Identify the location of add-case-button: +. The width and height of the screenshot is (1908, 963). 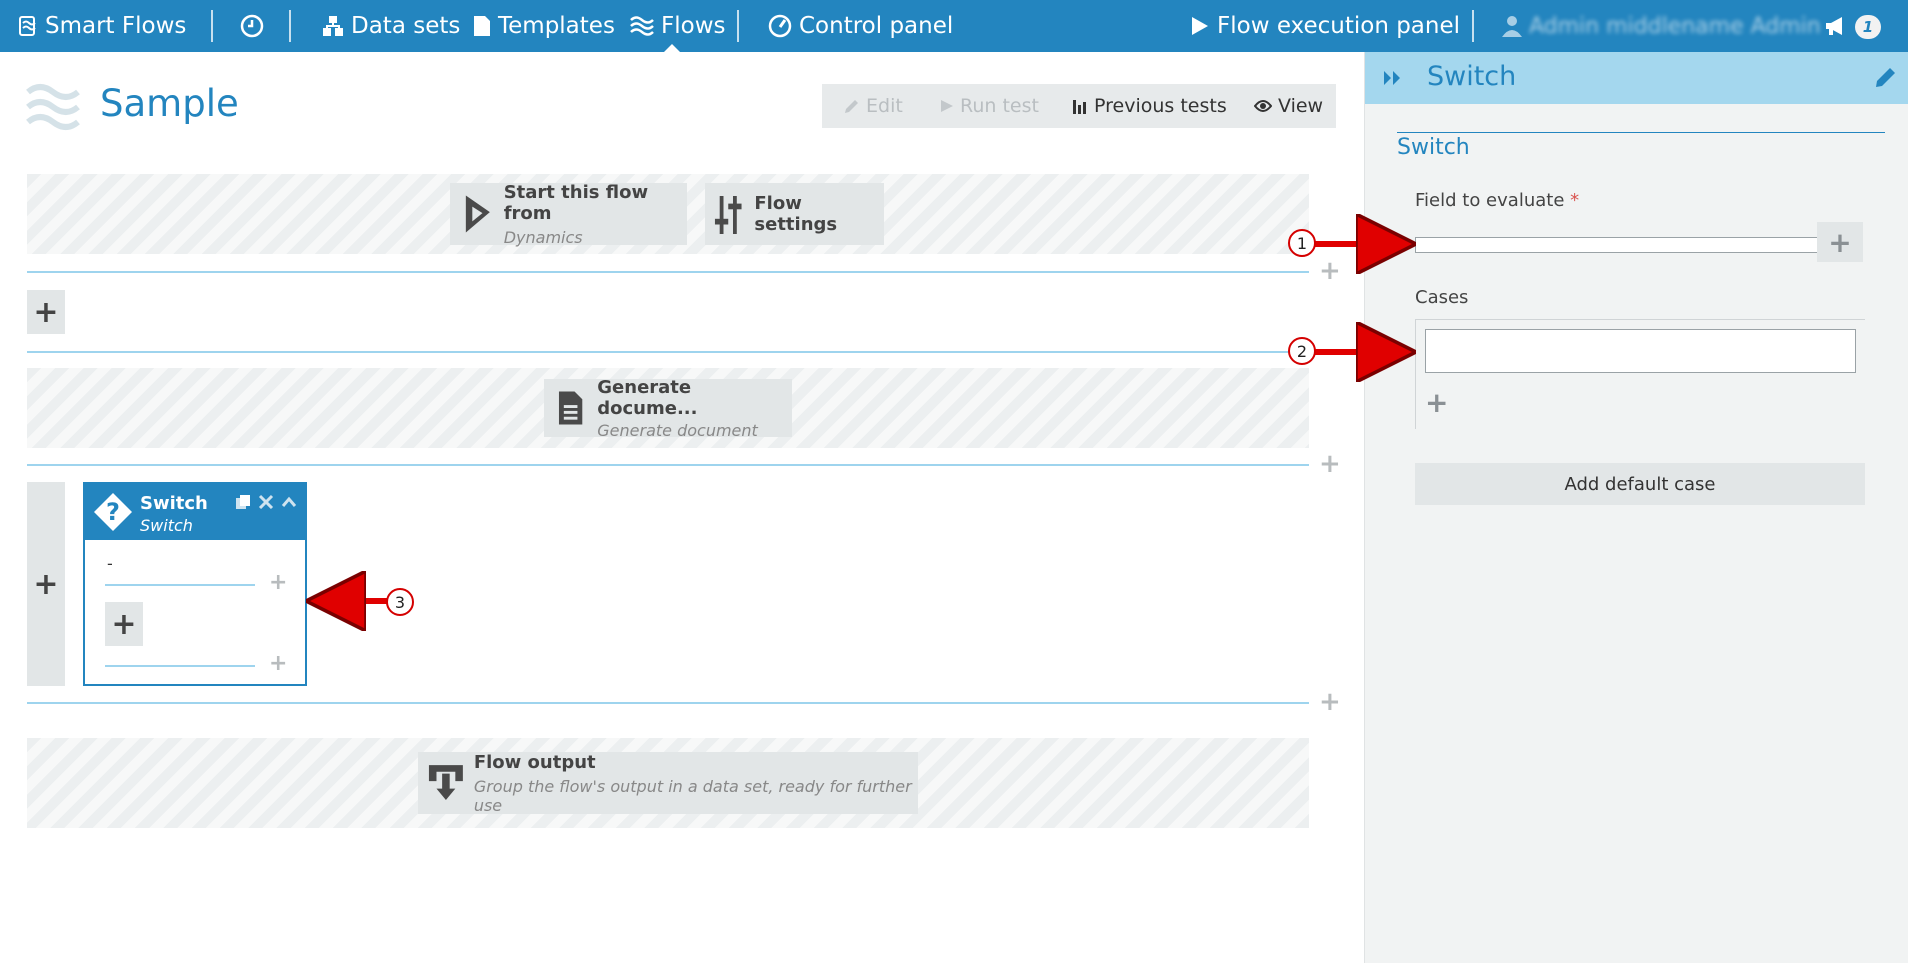
(1436, 402).